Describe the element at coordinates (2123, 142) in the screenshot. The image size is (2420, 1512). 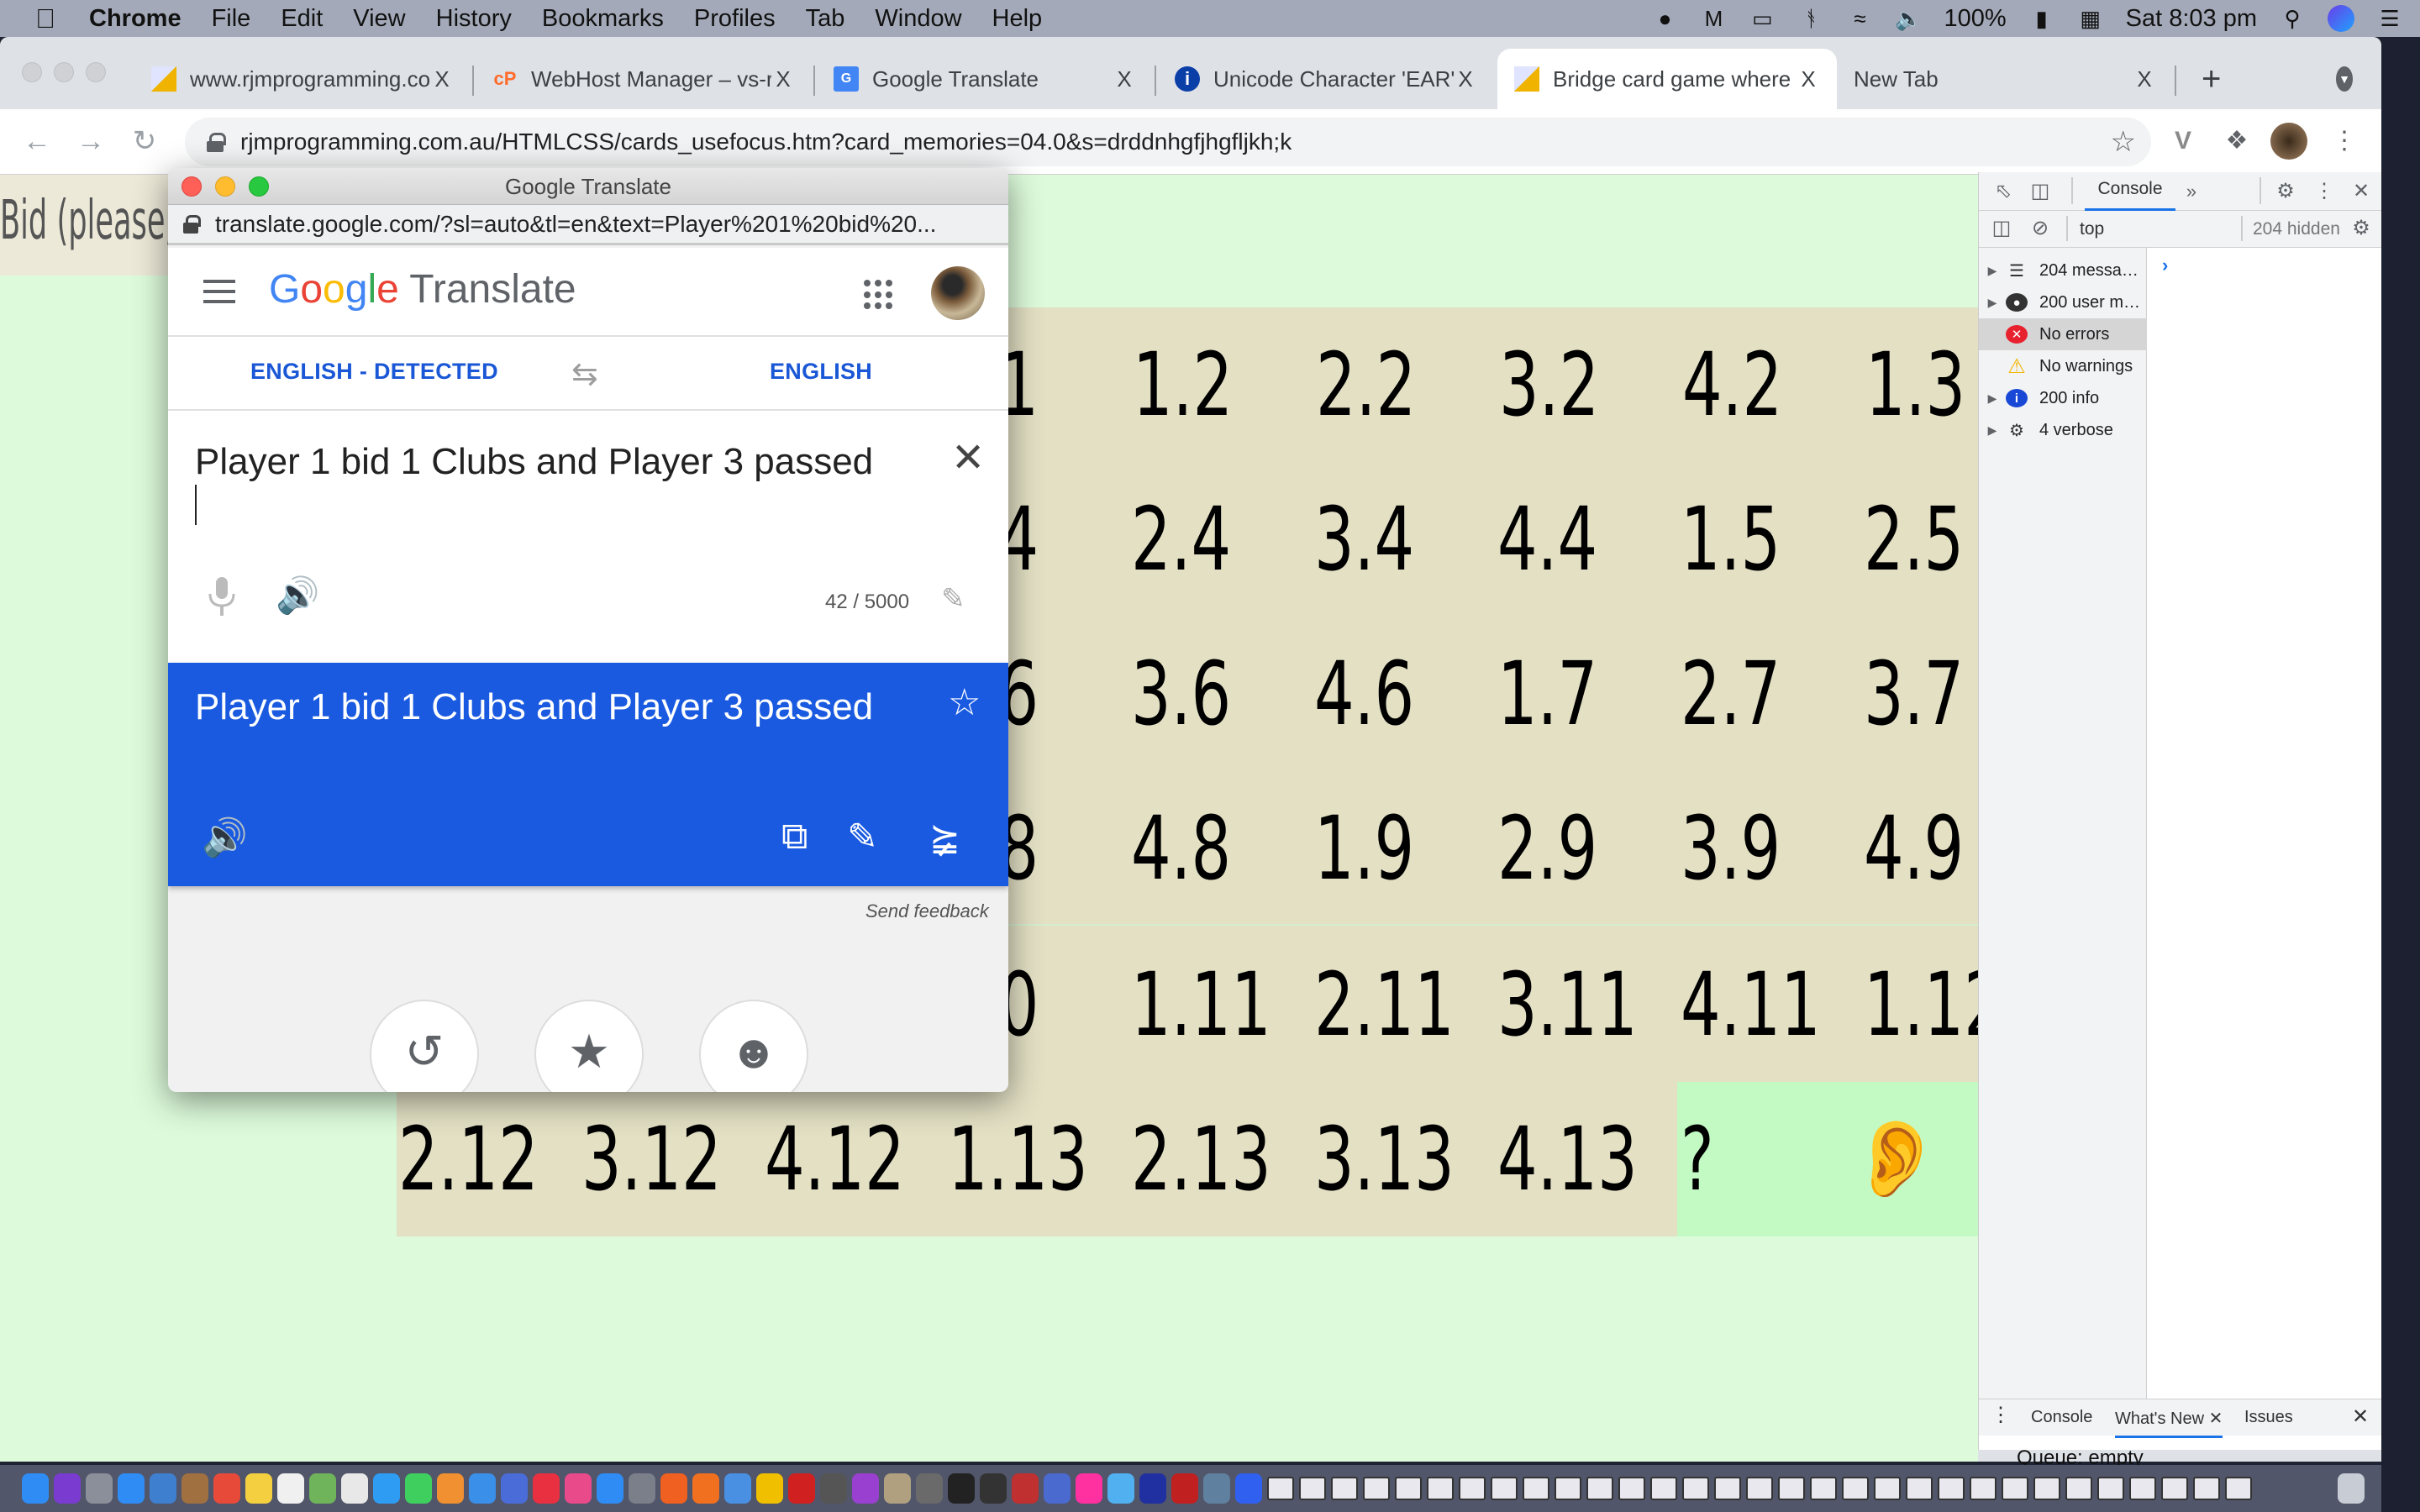
I see `bookmark-star-icon: ☆` at that location.